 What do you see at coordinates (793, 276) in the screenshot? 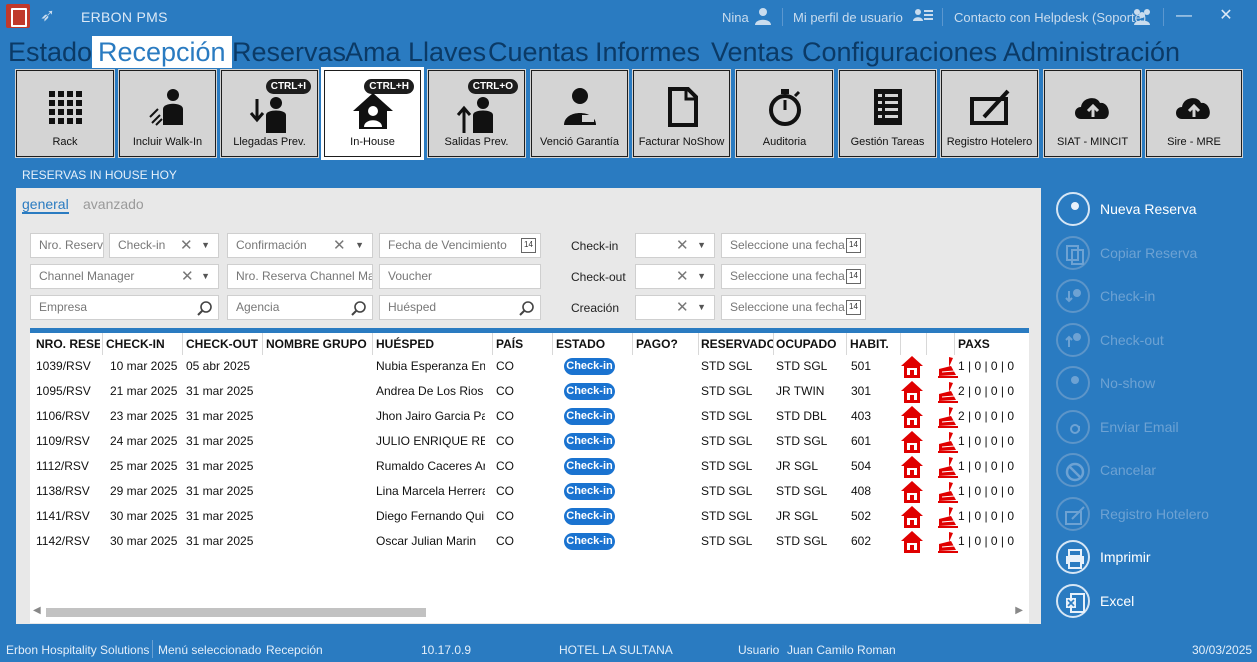
I see `checkout-date-input: Seleccione una fecha 14` at bounding box center [793, 276].